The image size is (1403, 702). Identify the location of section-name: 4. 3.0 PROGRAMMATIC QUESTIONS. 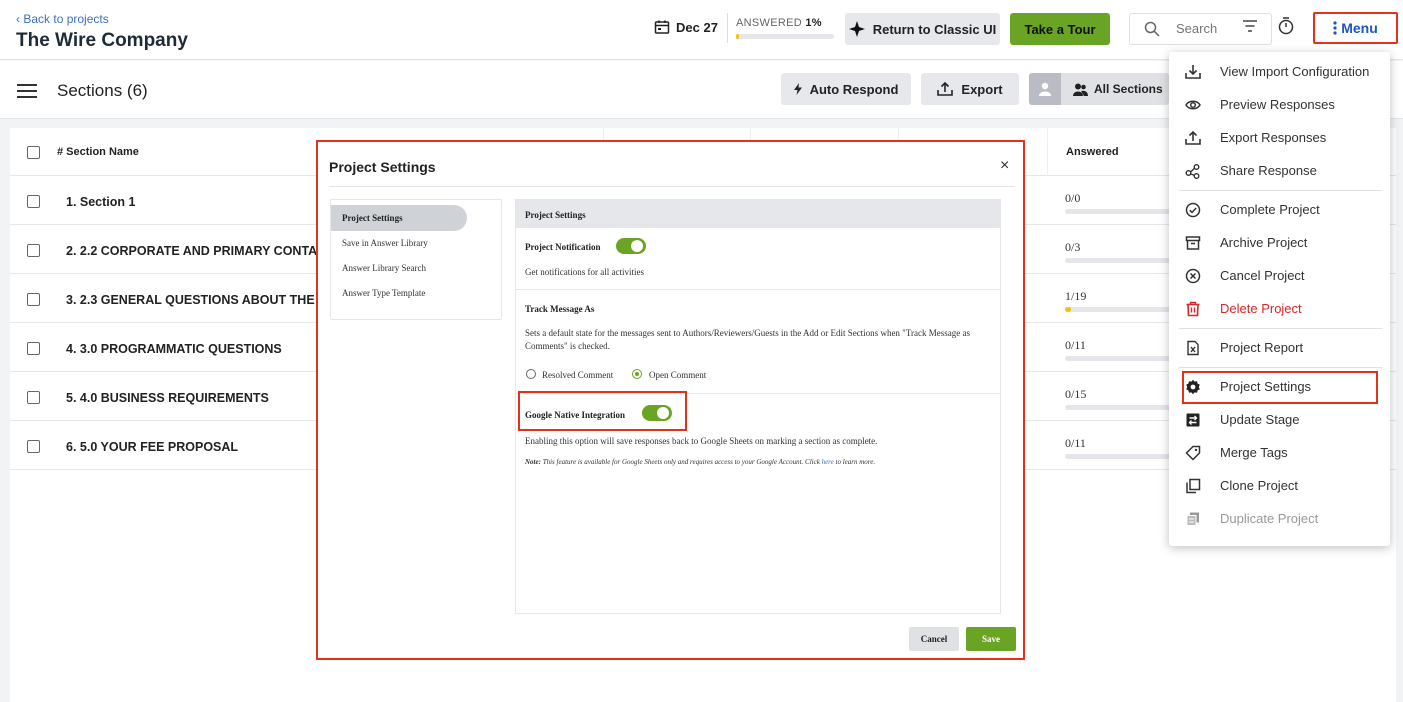
(174, 349).